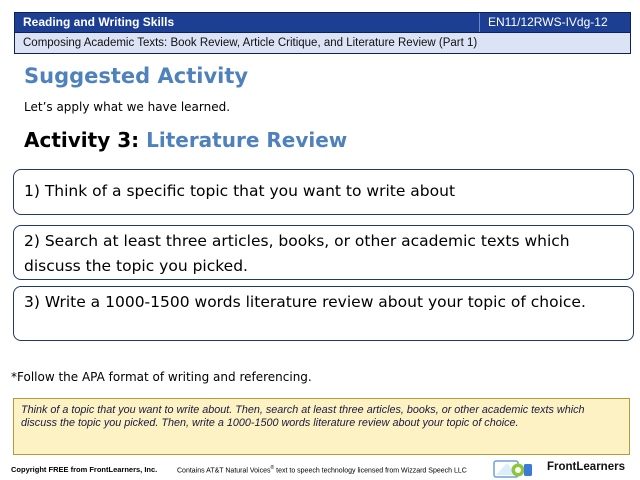  I want to click on brand-name: FrontLearners, so click(586, 467).